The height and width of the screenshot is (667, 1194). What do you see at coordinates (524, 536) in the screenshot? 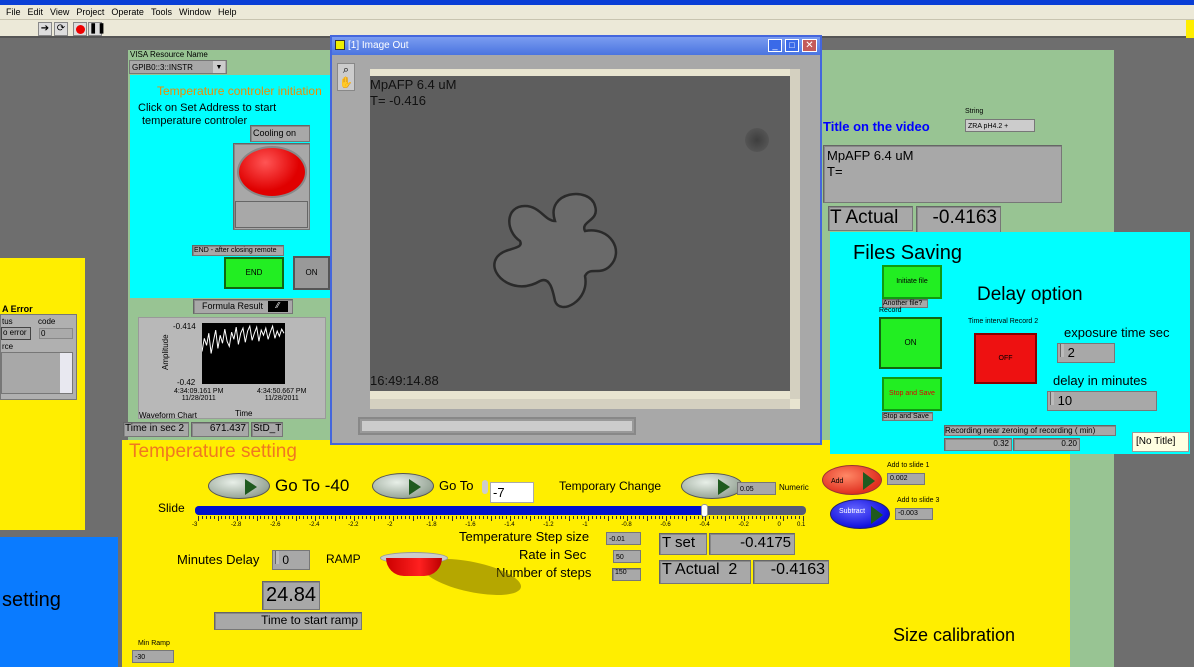
I see `step-size-label: Temperature Step size` at bounding box center [524, 536].